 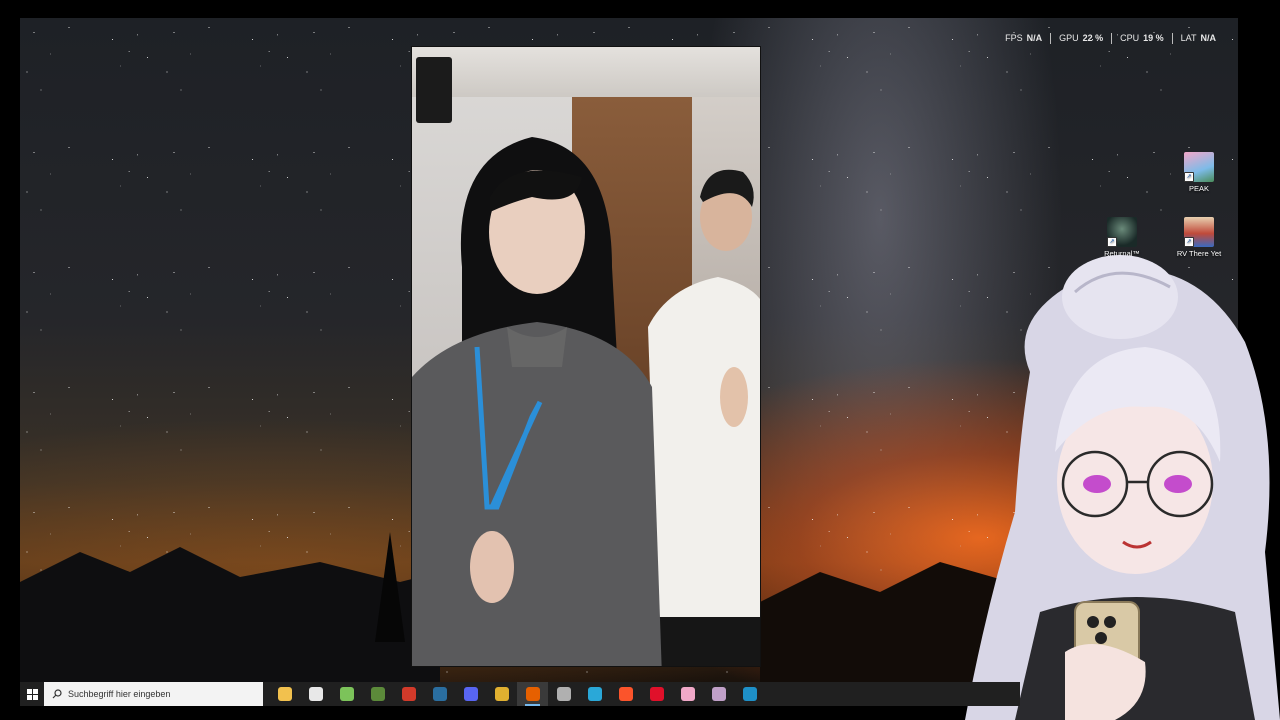 I want to click on refresh-app-icon, so click(x=594, y=694).